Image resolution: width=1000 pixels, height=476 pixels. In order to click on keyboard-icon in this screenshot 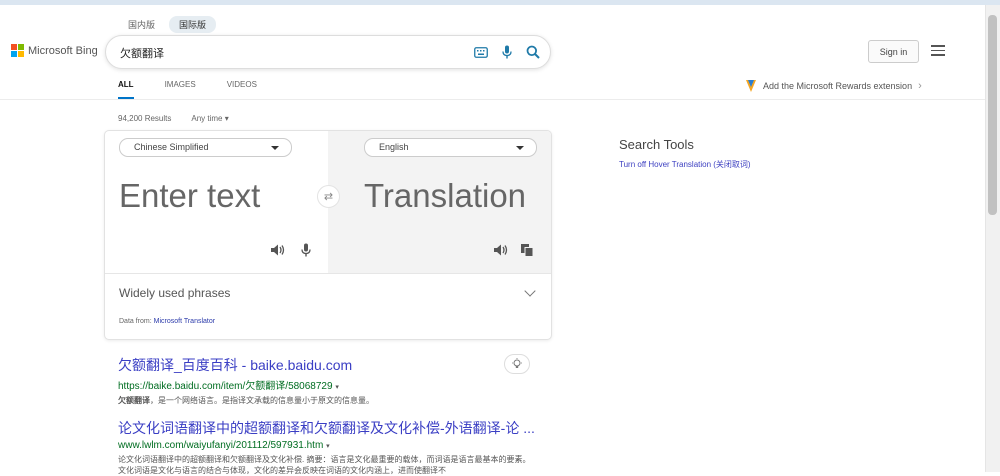, I will do `click(481, 52)`.